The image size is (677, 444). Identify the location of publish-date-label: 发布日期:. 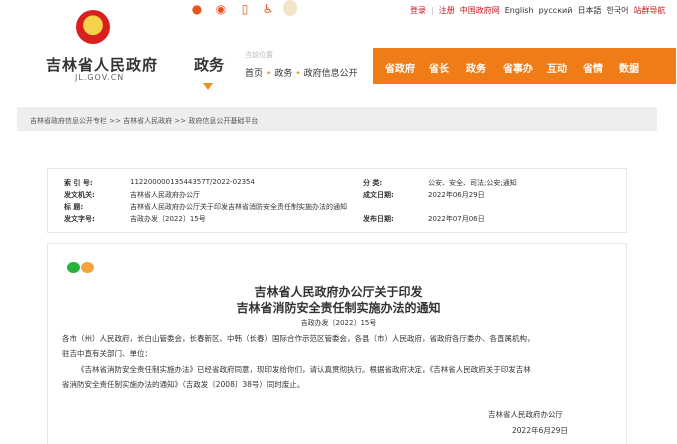
(378, 219).